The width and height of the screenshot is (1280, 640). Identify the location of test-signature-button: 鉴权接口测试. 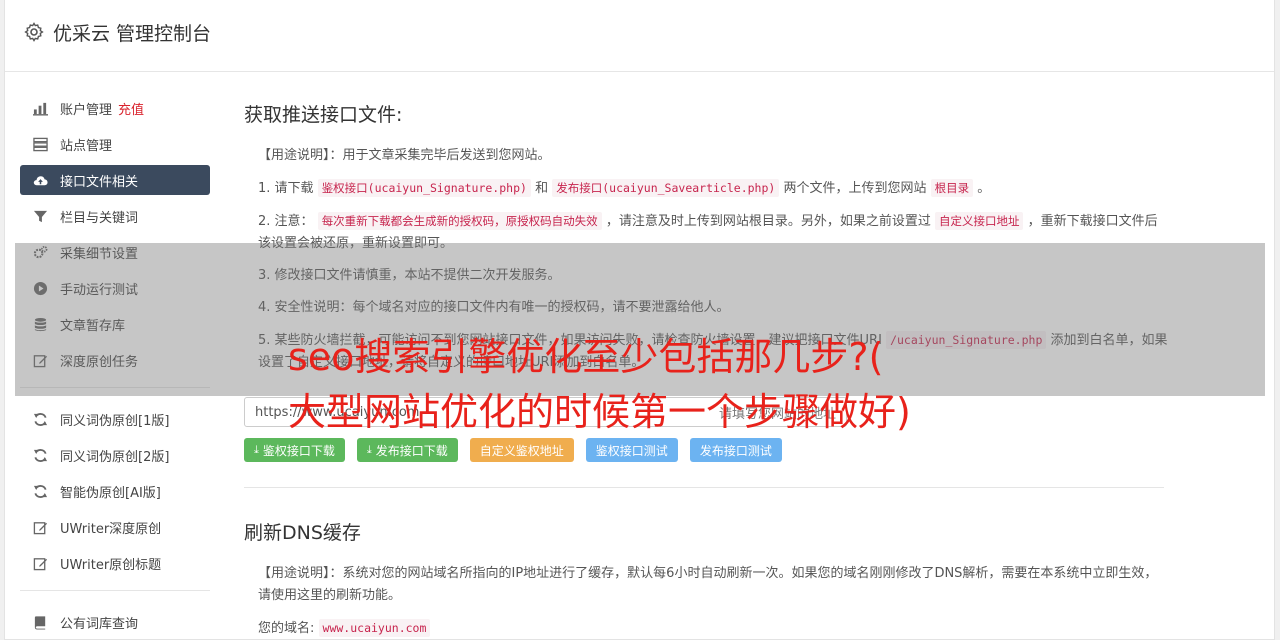
(631, 450).